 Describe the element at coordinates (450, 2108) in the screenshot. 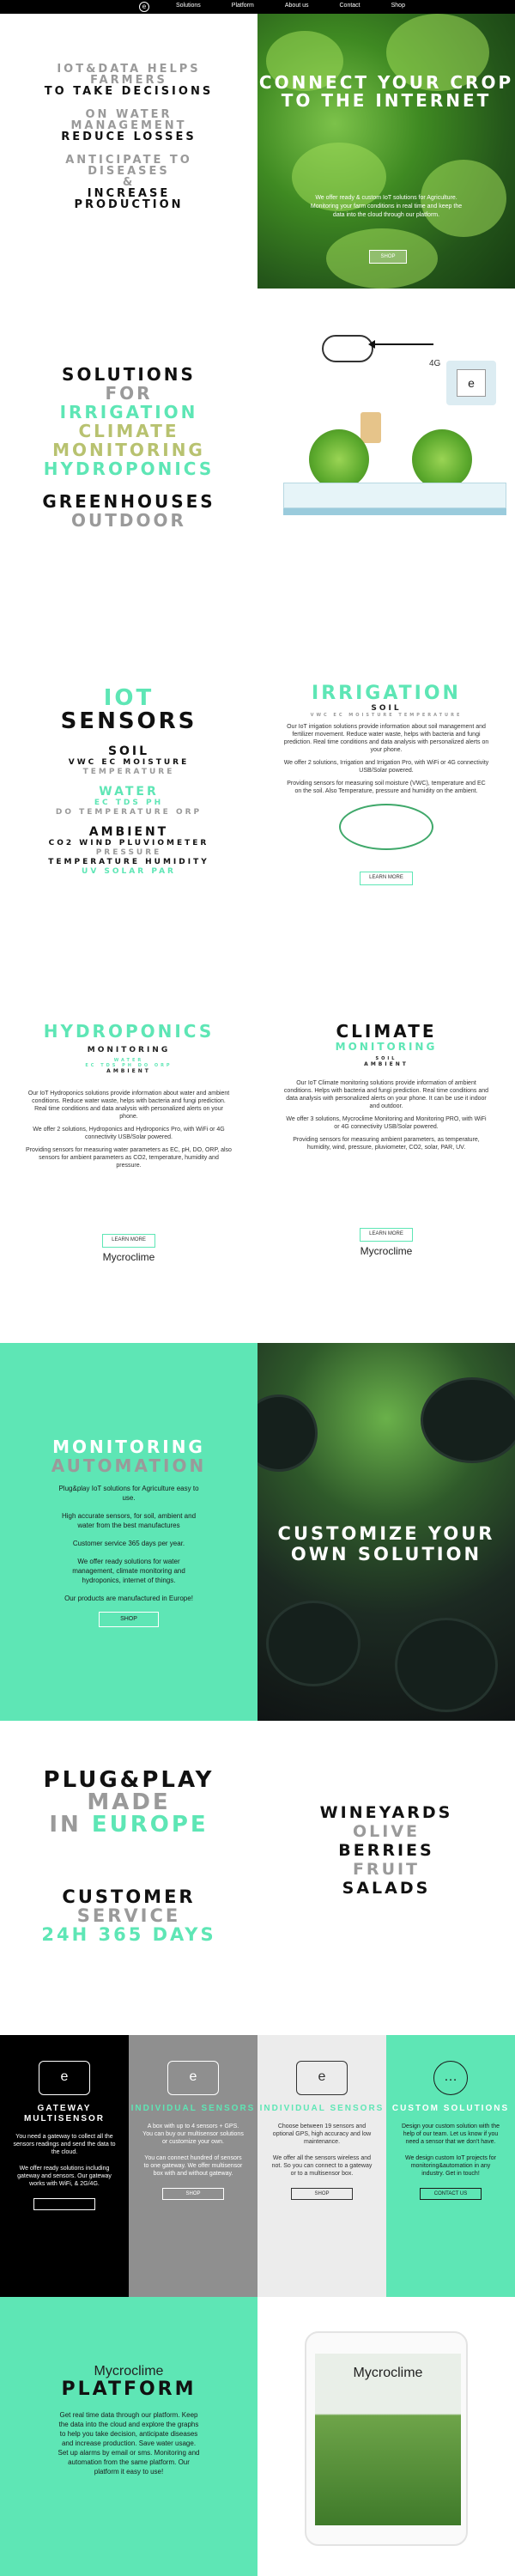

I see `card-title: CUSTOM SOLUTIONS` at that location.